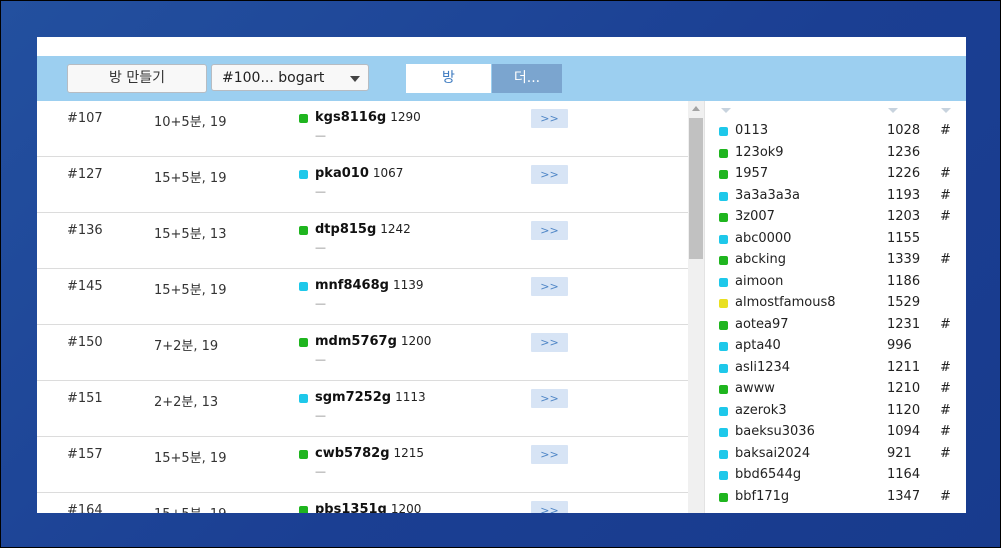  Describe the element at coordinates (904, 216) in the screenshot. I see `user-rating: 1203` at that location.